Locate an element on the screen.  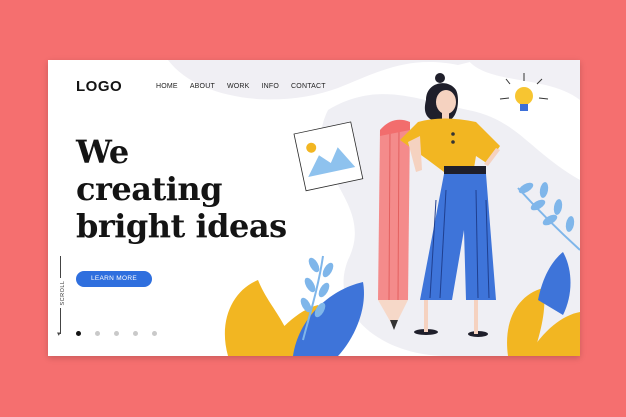
headline-line: bright ideas is located at coordinates (181, 226).